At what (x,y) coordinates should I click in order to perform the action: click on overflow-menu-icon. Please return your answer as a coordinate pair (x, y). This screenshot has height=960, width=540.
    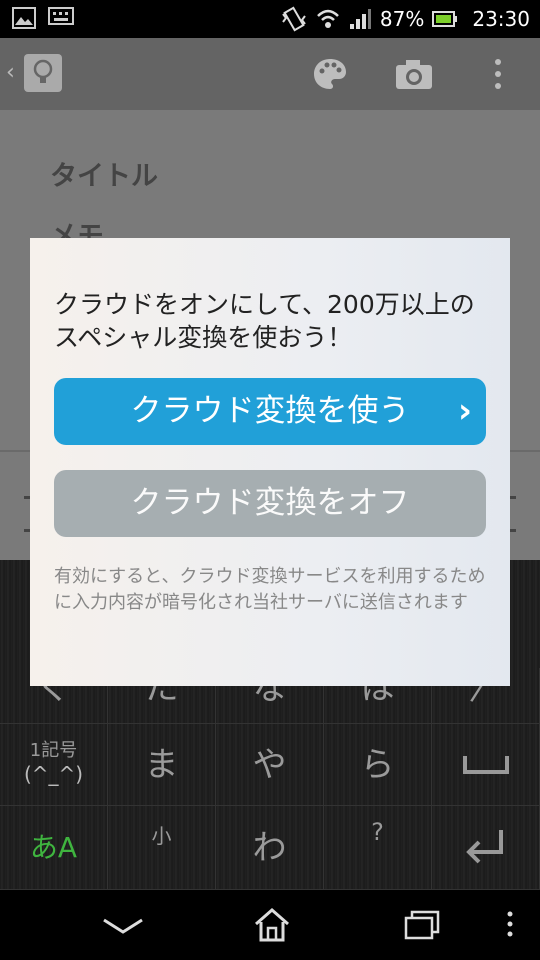
    Looking at the image, I should click on (498, 74).